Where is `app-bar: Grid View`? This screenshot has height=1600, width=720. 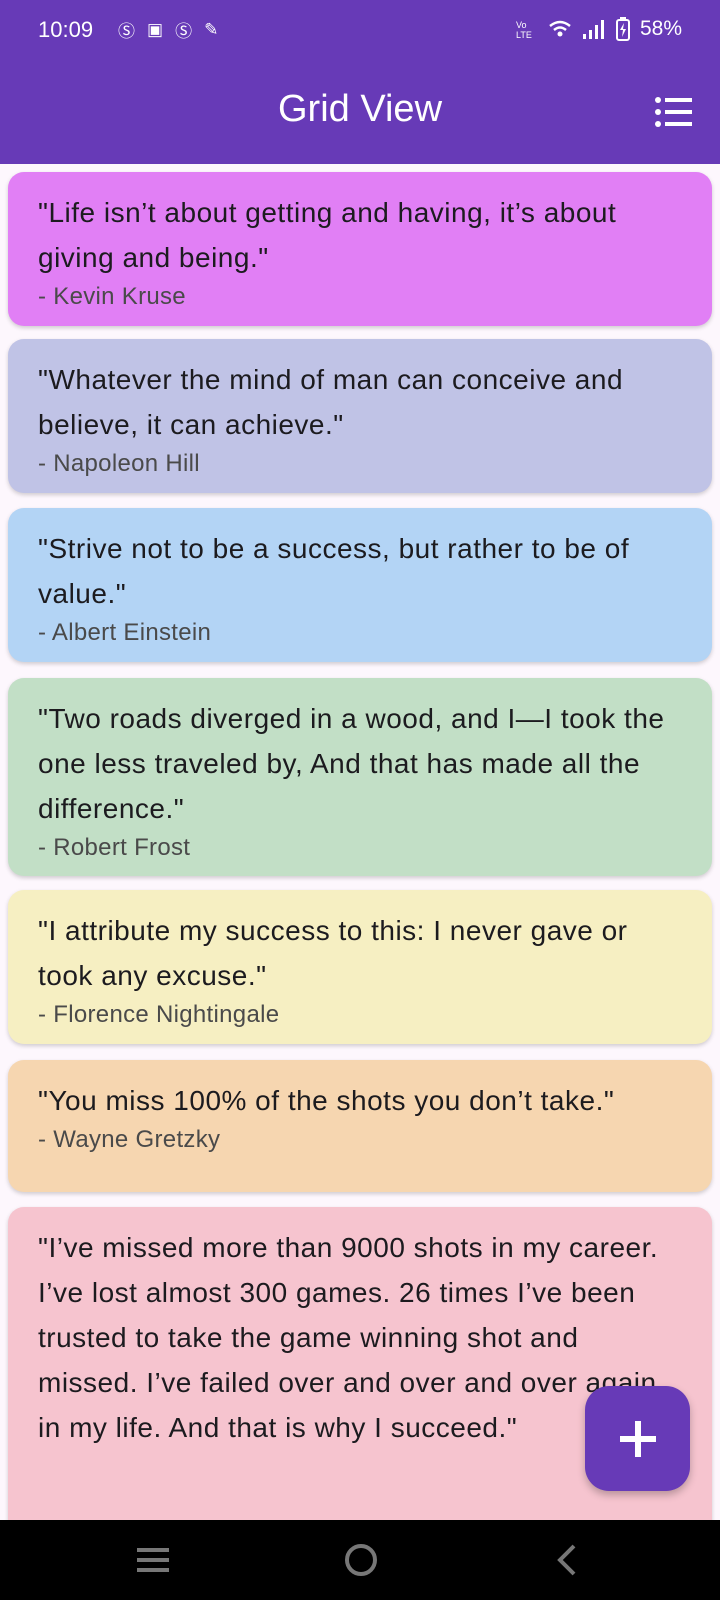
app-bar: Grid View is located at coordinates (360, 113).